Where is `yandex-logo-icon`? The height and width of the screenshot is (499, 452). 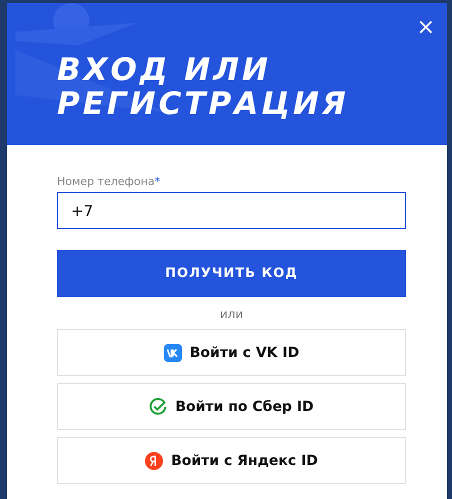
yandex-logo-icon is located at coordinates (154, 461).